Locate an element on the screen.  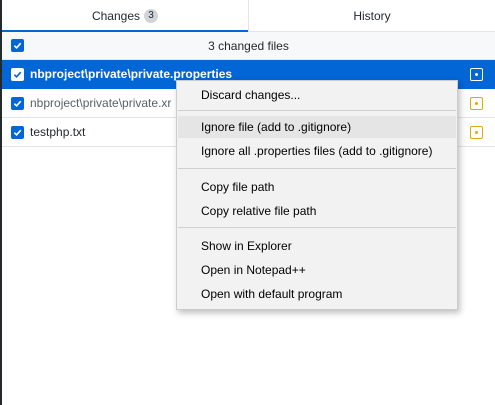
file-path: nbproject\private\private.properties is located at coordinates (250, 74).